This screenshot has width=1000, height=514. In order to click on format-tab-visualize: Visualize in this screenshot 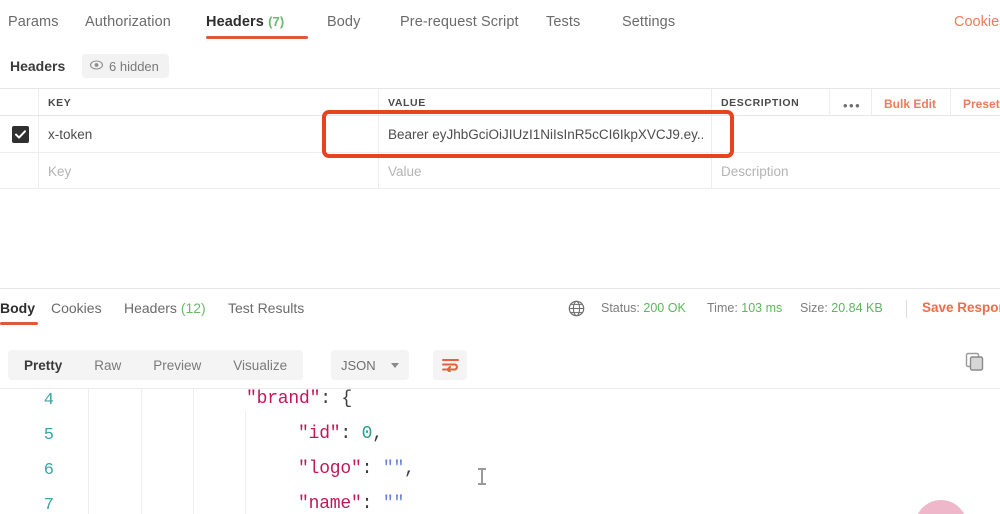, I will do `click(260, 365)`.